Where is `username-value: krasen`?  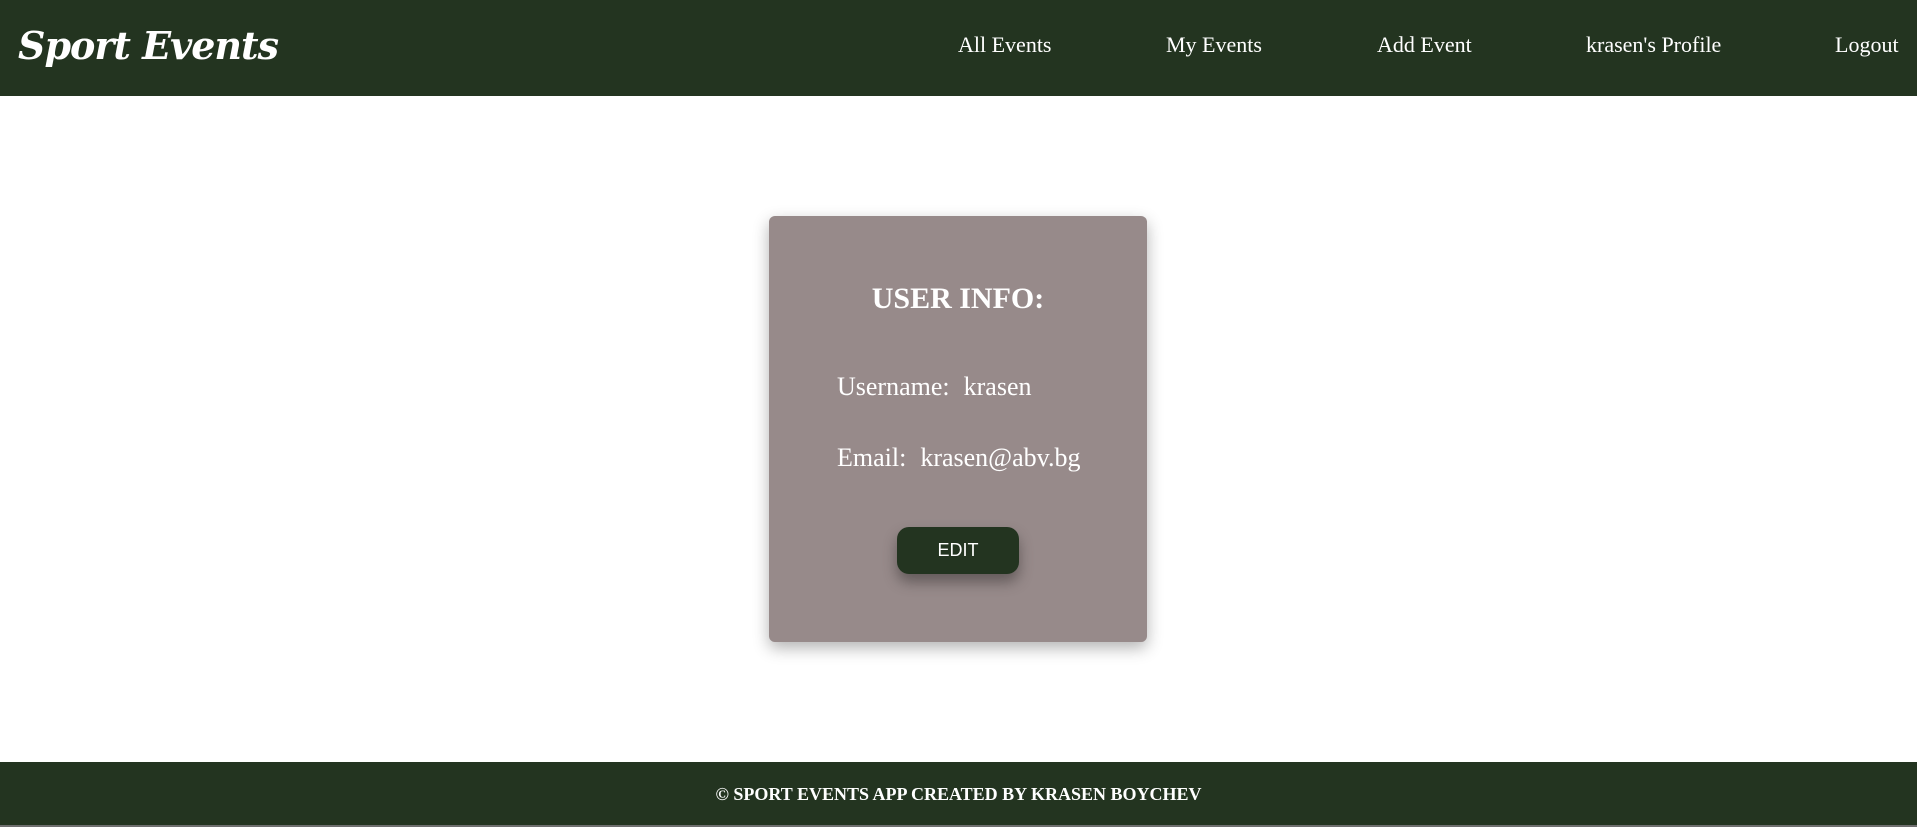 username-value: krasen is located at coordinates (997, 386).